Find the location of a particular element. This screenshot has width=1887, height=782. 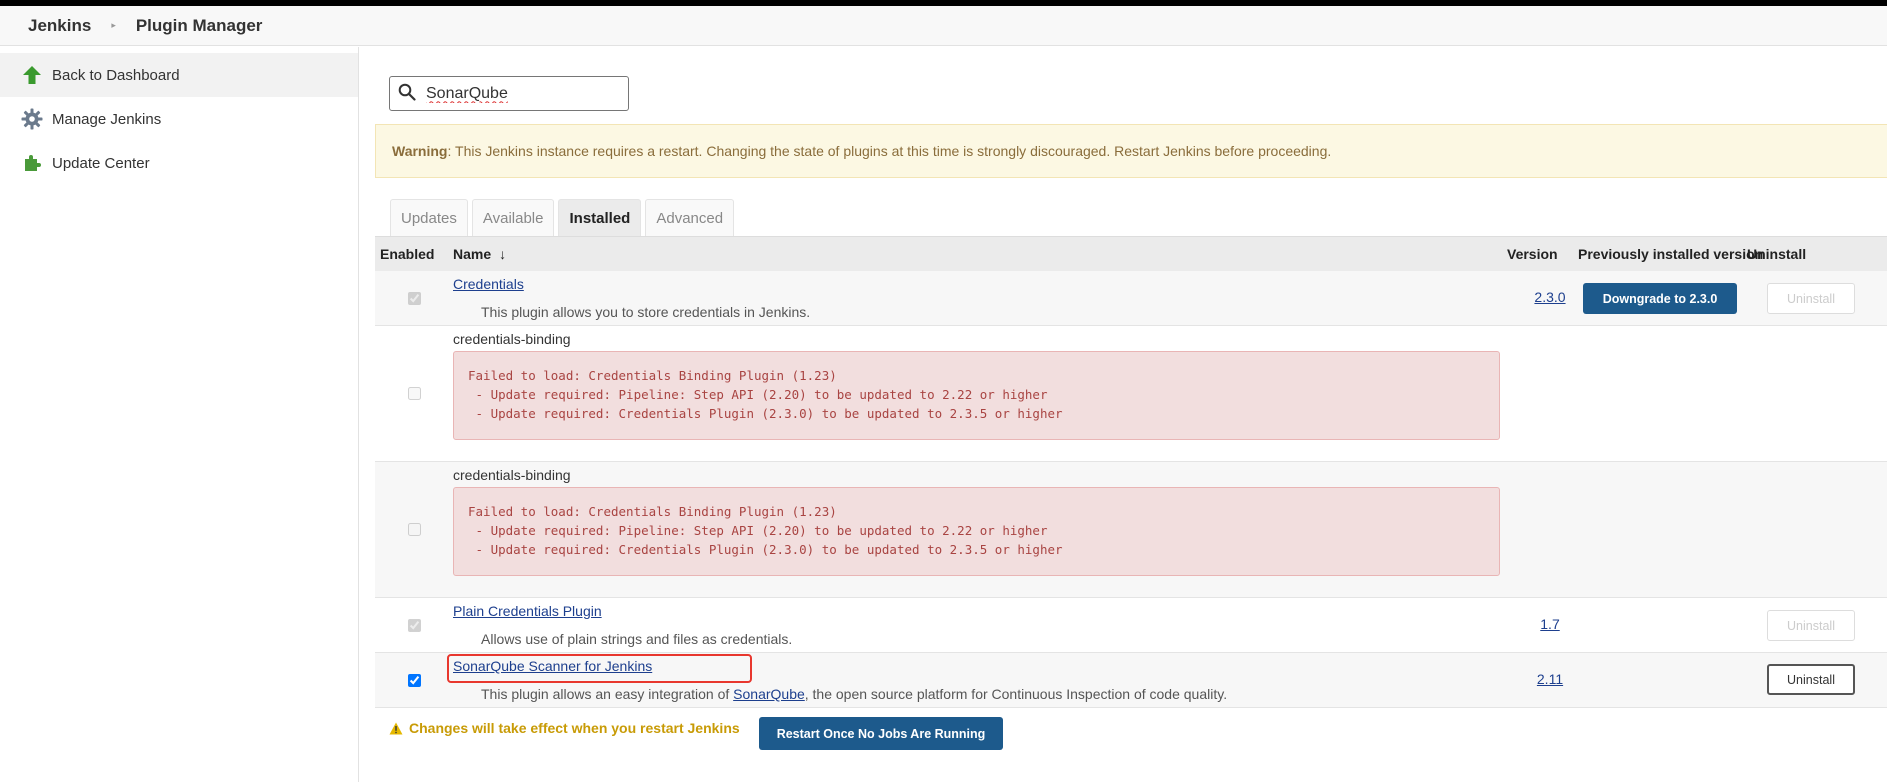

header-previously-installed: Previously installed version is located at coordinates (1670, 254).